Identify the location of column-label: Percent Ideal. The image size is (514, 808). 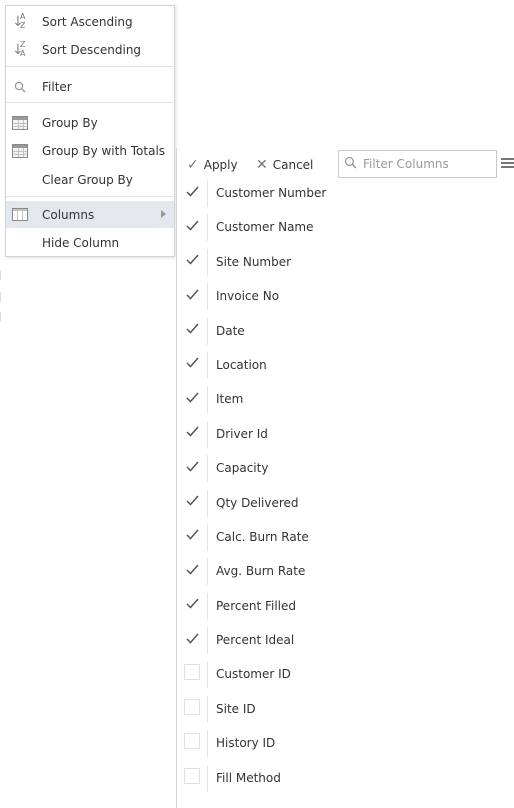
(255, 640).